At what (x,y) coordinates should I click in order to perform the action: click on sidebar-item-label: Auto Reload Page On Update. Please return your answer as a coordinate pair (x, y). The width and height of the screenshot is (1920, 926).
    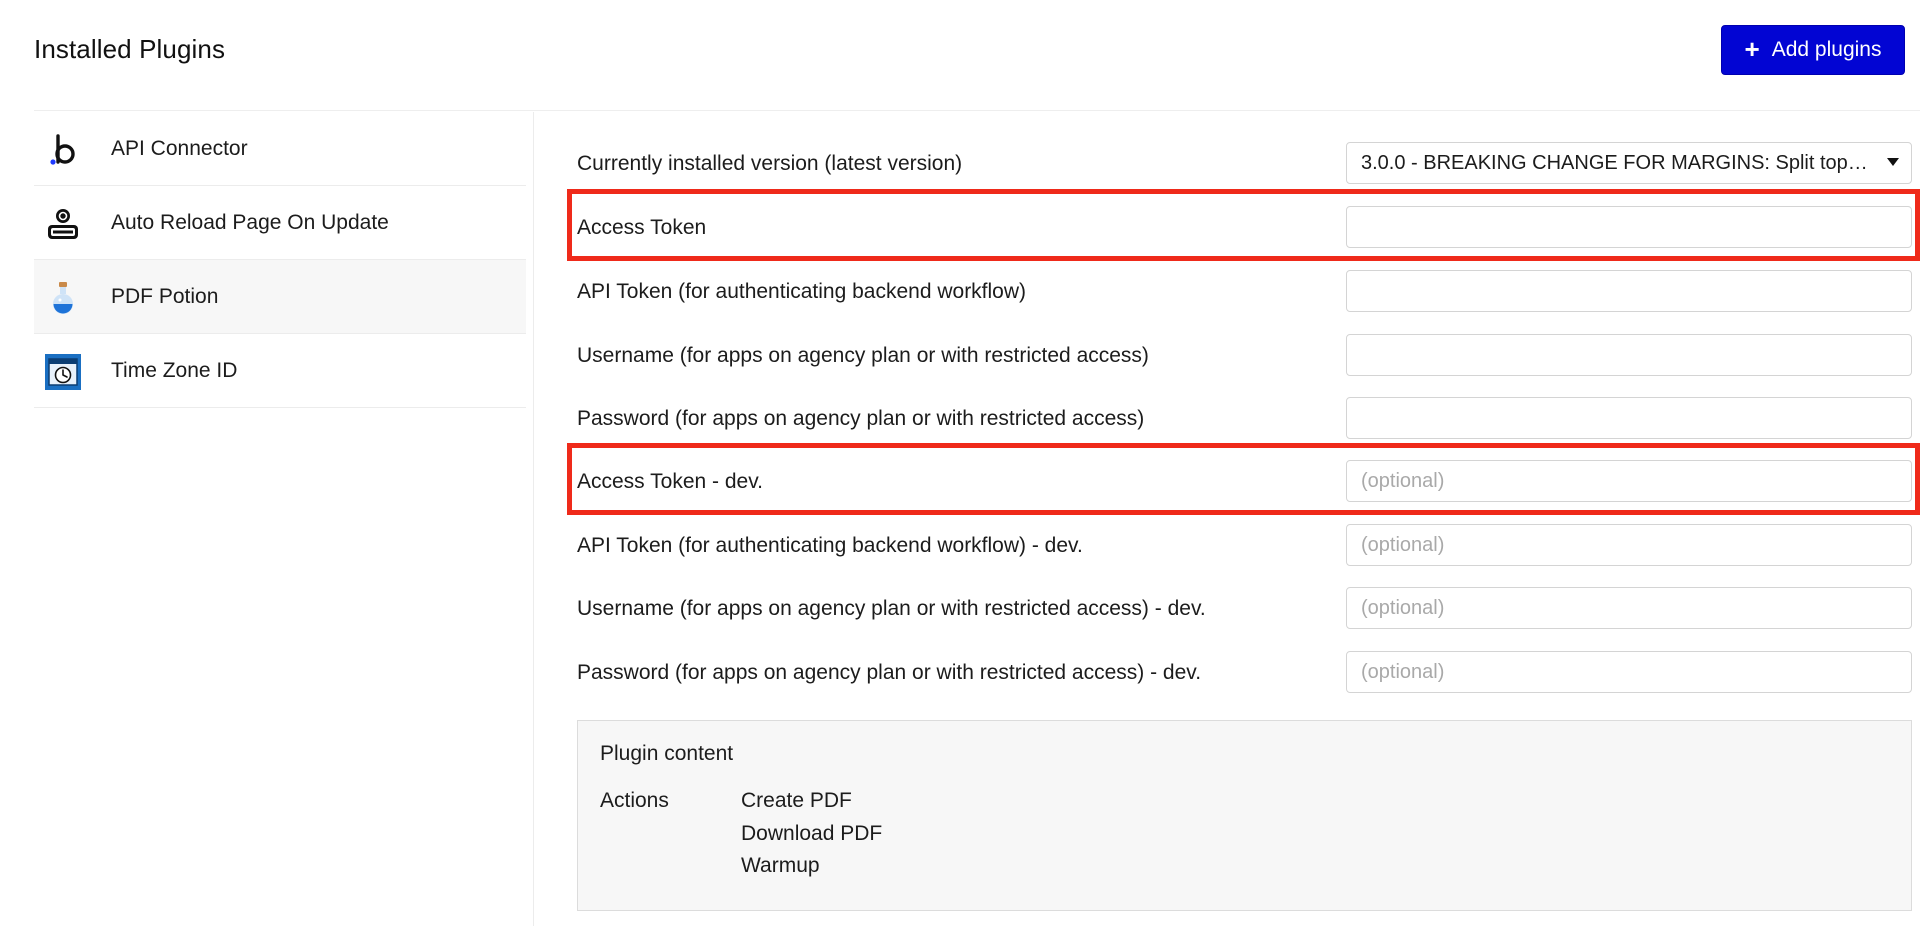
    Looking at the image, I should click on (250, 222).